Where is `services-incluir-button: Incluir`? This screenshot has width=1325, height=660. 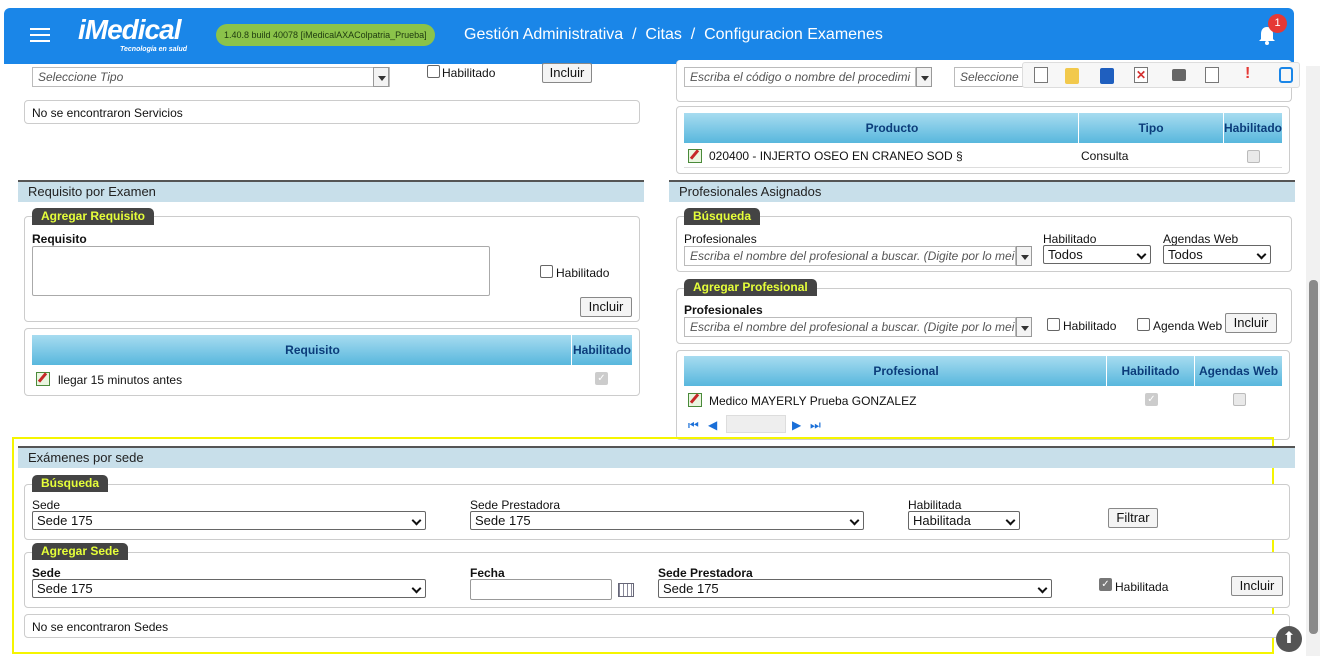
services-incluir-button: Incluir is located at coordinates (567, 73).